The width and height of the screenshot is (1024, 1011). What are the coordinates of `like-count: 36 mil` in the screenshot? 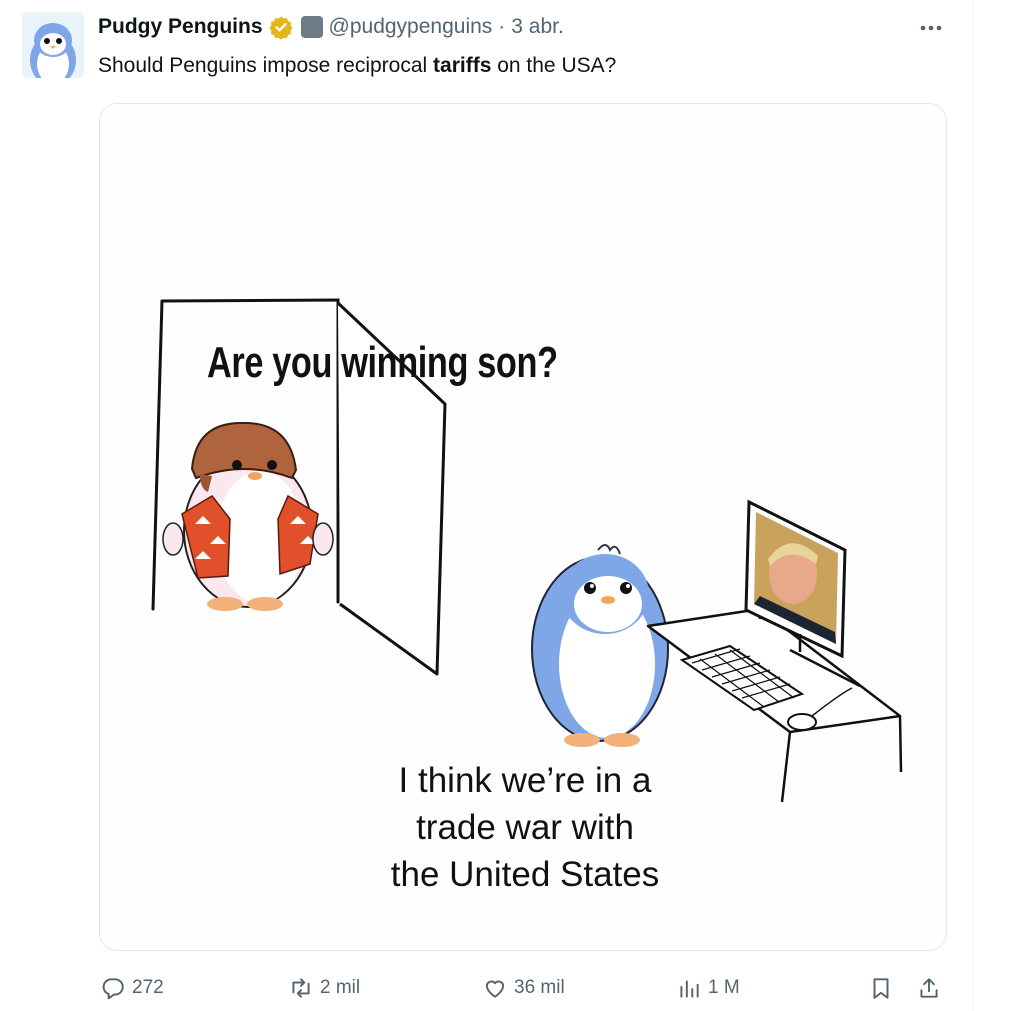 It's located at (539, 987).